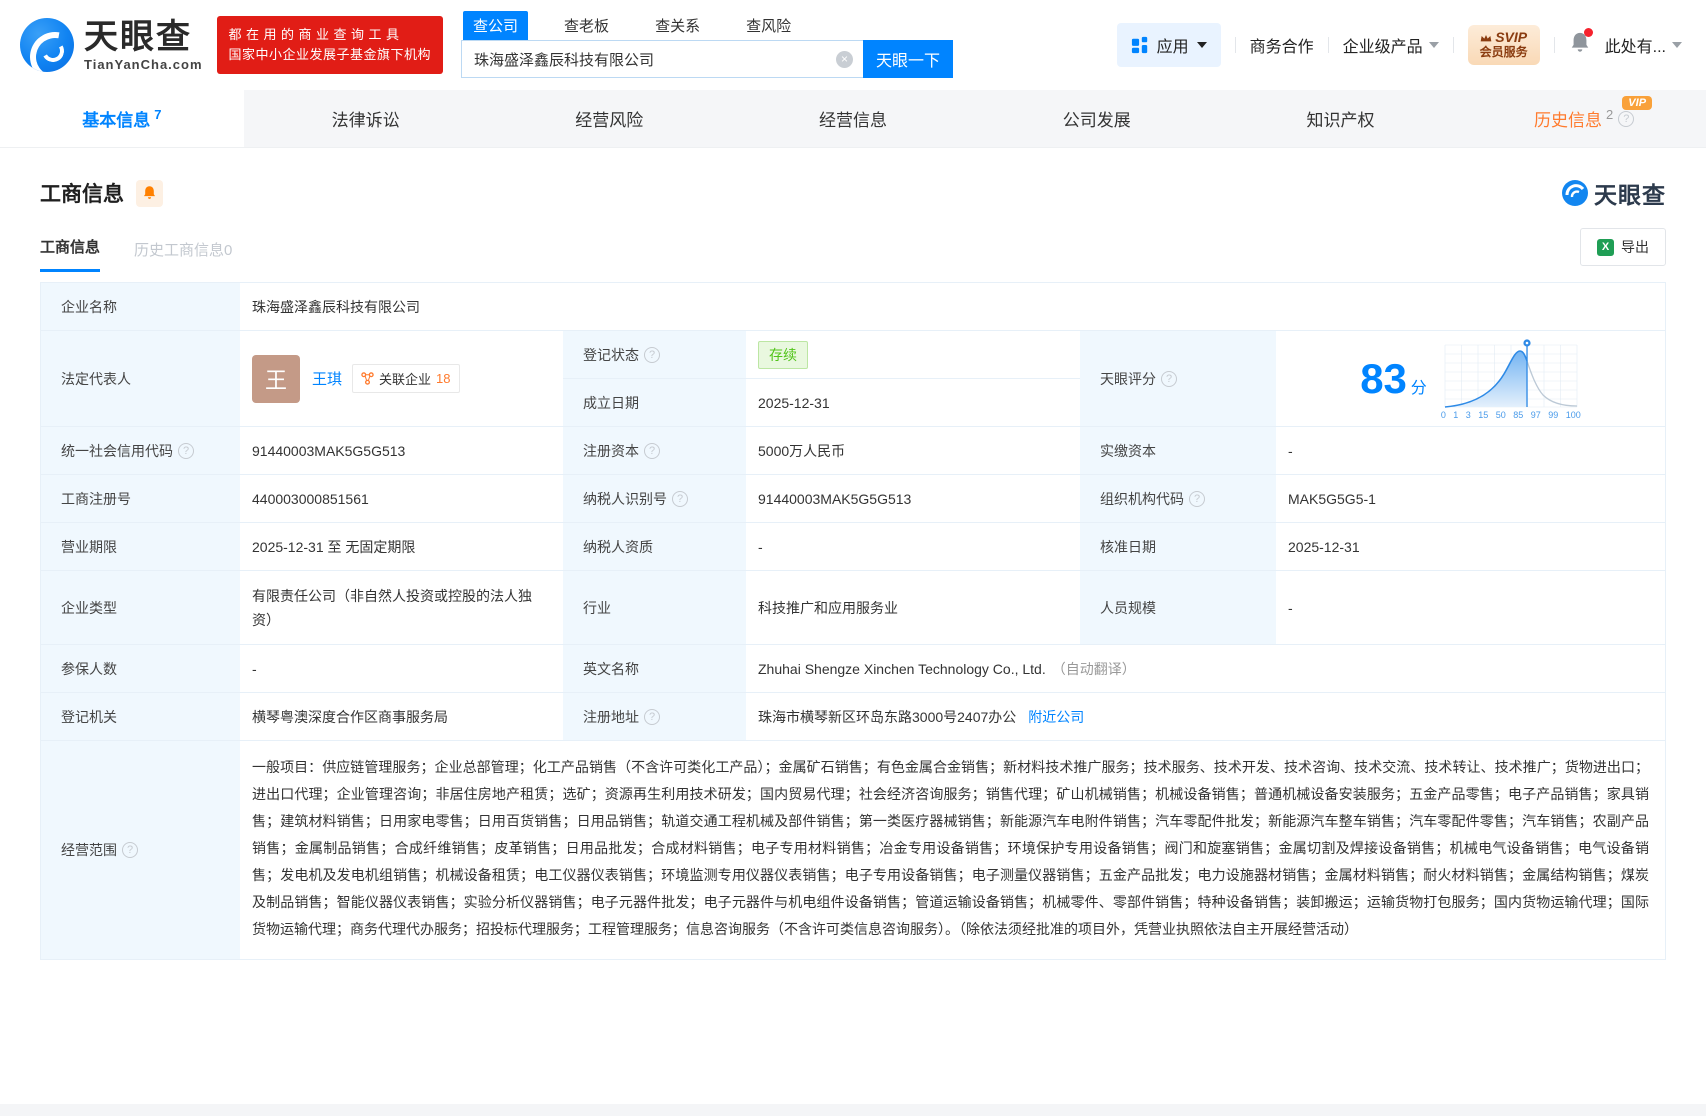 The width and height of the screenshot is (1706, 1116). I want to click on tianyancha-logo: 天眼查 TianYanCha.com, so click(111, 45).